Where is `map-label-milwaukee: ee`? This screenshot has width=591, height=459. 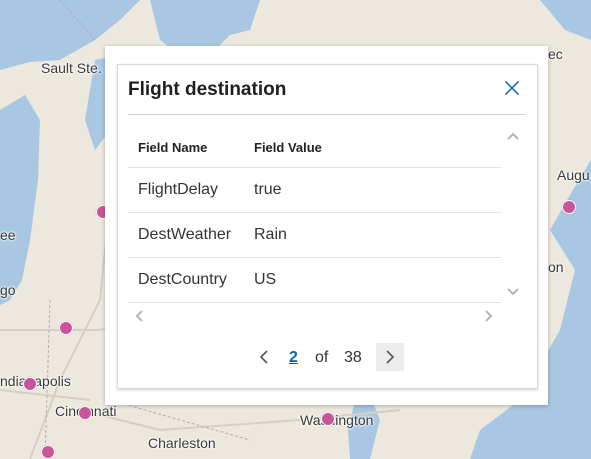
map-label-milwaukee: ee is located at coordinates (8, 235).